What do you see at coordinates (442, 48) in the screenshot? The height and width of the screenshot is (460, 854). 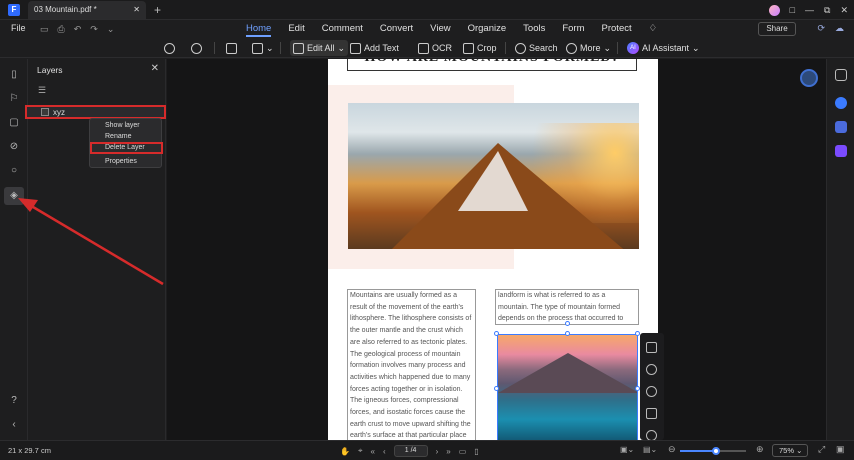 I see `ocr-label: OCR` at bounding box center [442, 48].